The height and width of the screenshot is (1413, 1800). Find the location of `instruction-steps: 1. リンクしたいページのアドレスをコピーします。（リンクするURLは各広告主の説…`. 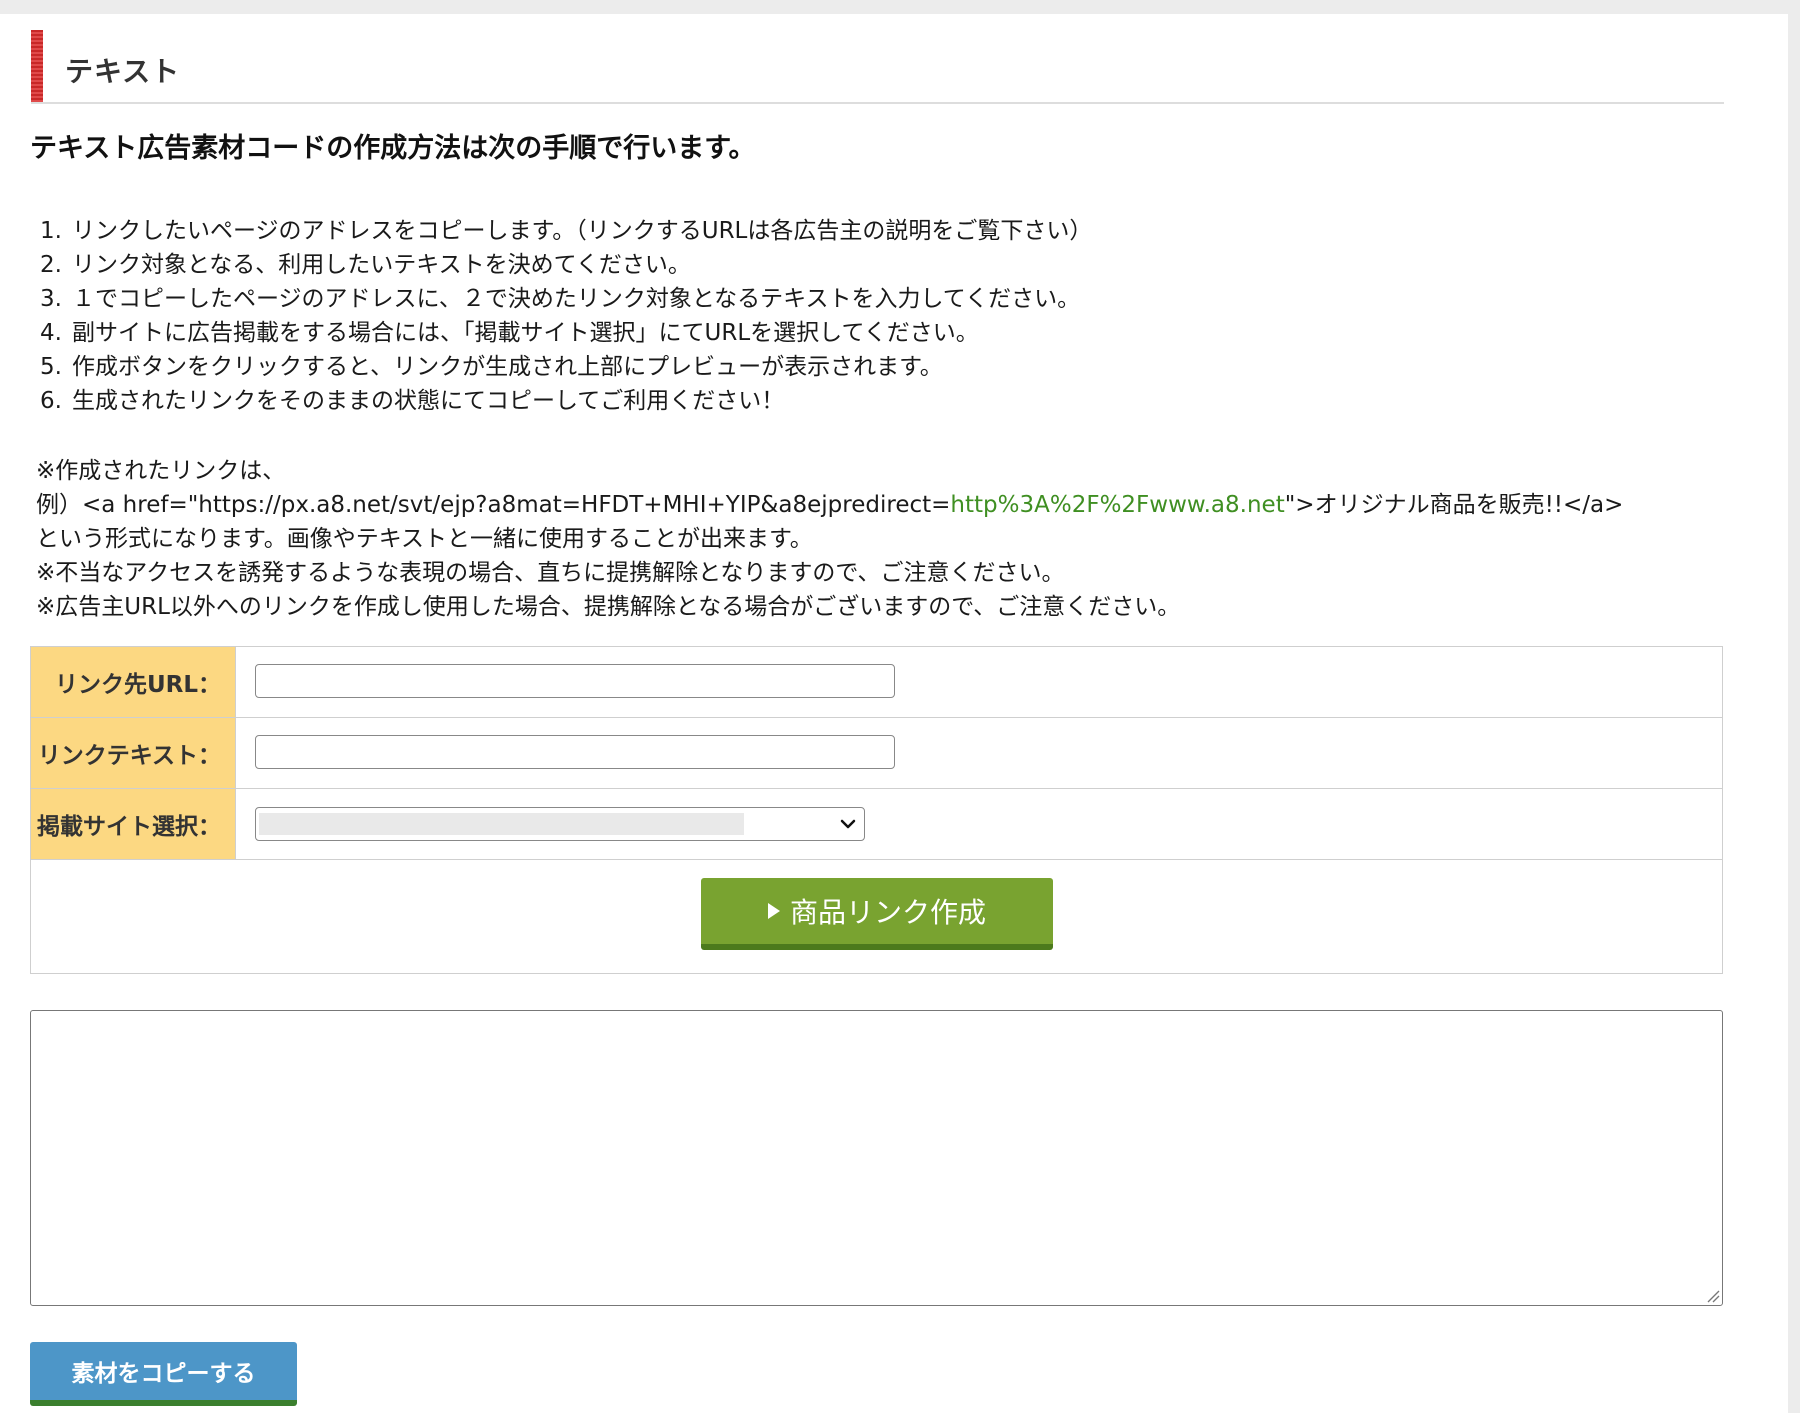

instruction-steps: 1. リンクしたいページのアドレスをコピーします。（リンクするURLは各広告主の説… is located at coordinates (566, 316).